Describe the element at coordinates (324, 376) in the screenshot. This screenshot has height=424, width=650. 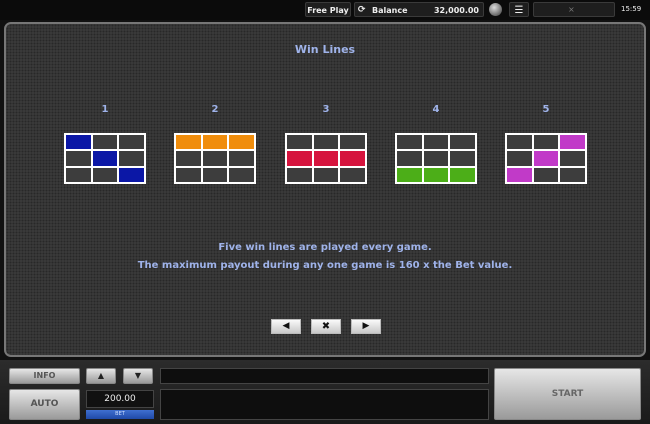
I see `message-field-top` at that location.